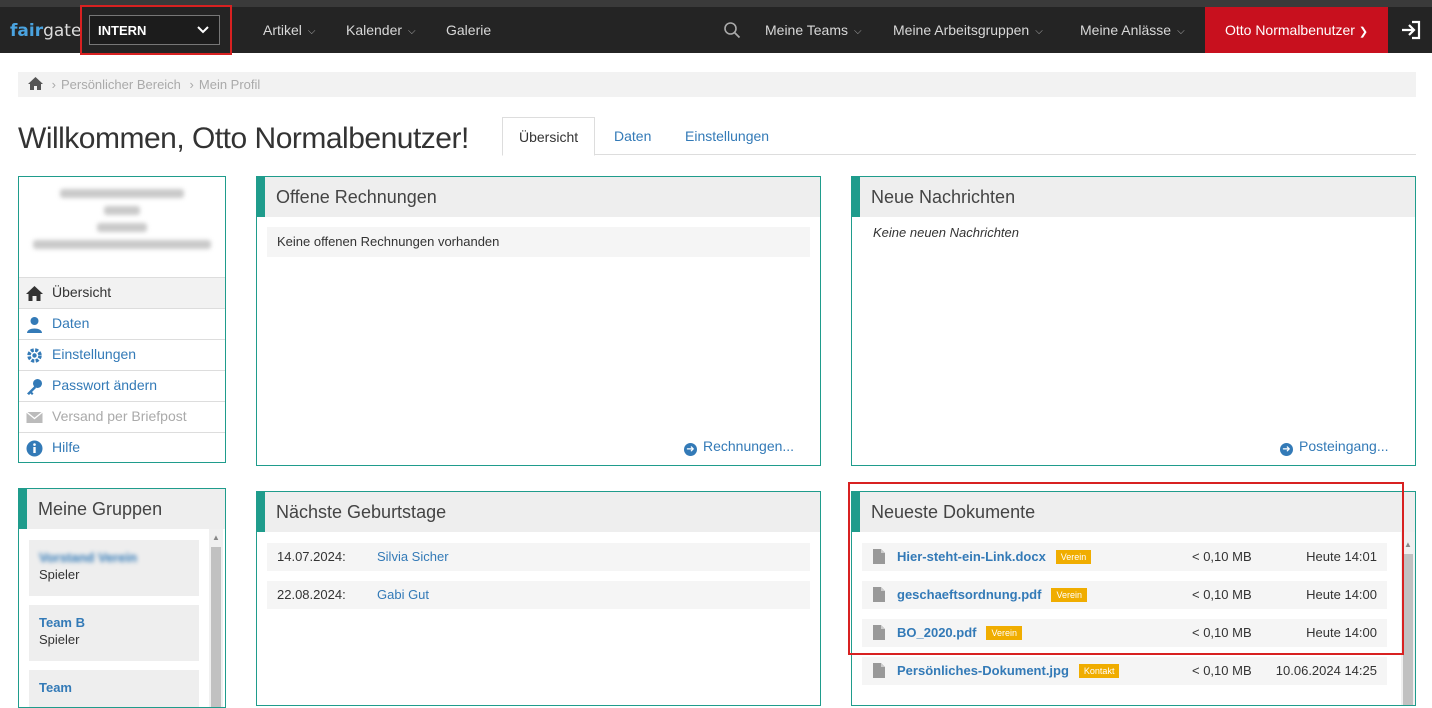 The width and height of the screenshot is (1432, 708). What do you see at coordinates (879, 556) in the screenshot?
I see `file-icon` at bounding box center [879, 556].